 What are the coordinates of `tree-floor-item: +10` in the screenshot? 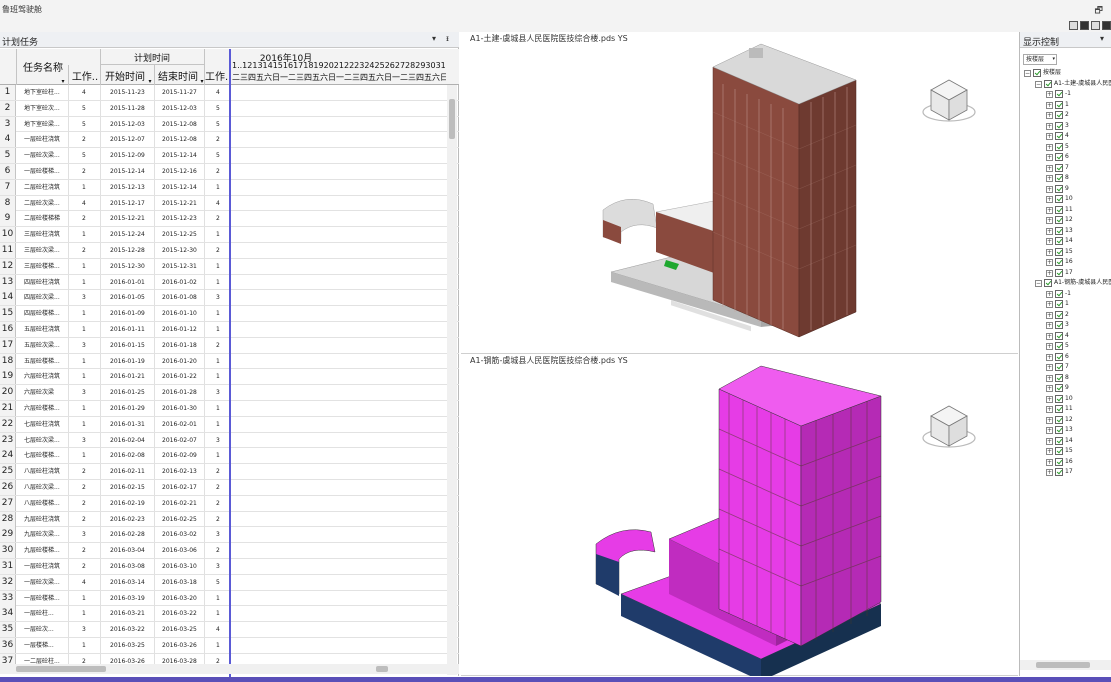 It's located at (1065, 399).